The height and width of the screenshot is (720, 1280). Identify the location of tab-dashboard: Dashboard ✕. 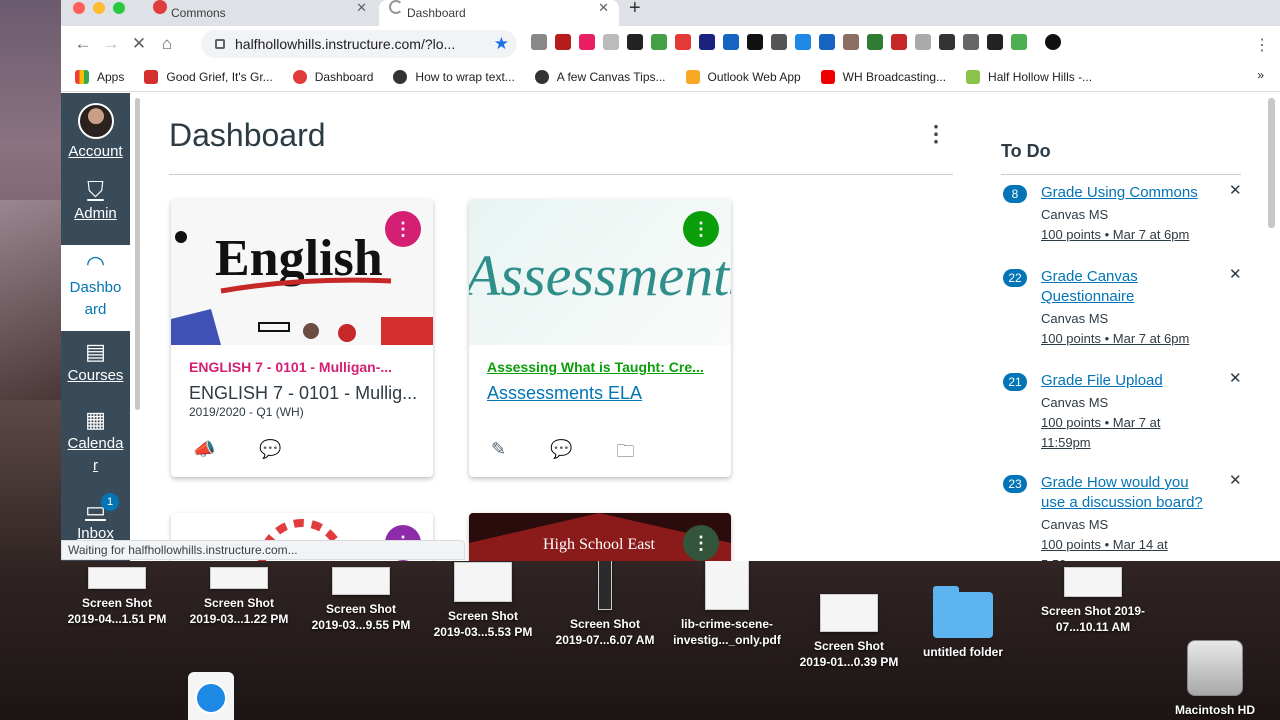
(499, 13).